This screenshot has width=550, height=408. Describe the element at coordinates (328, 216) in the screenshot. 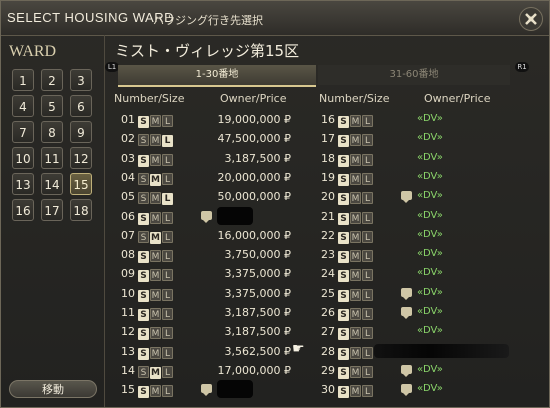

I see `plot-number: 21` at that location.